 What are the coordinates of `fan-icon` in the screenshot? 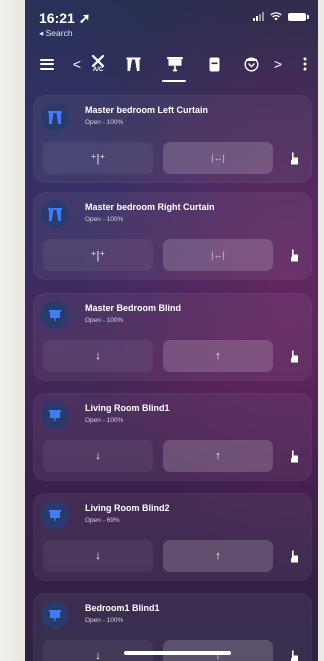 It's located at (98, 61).